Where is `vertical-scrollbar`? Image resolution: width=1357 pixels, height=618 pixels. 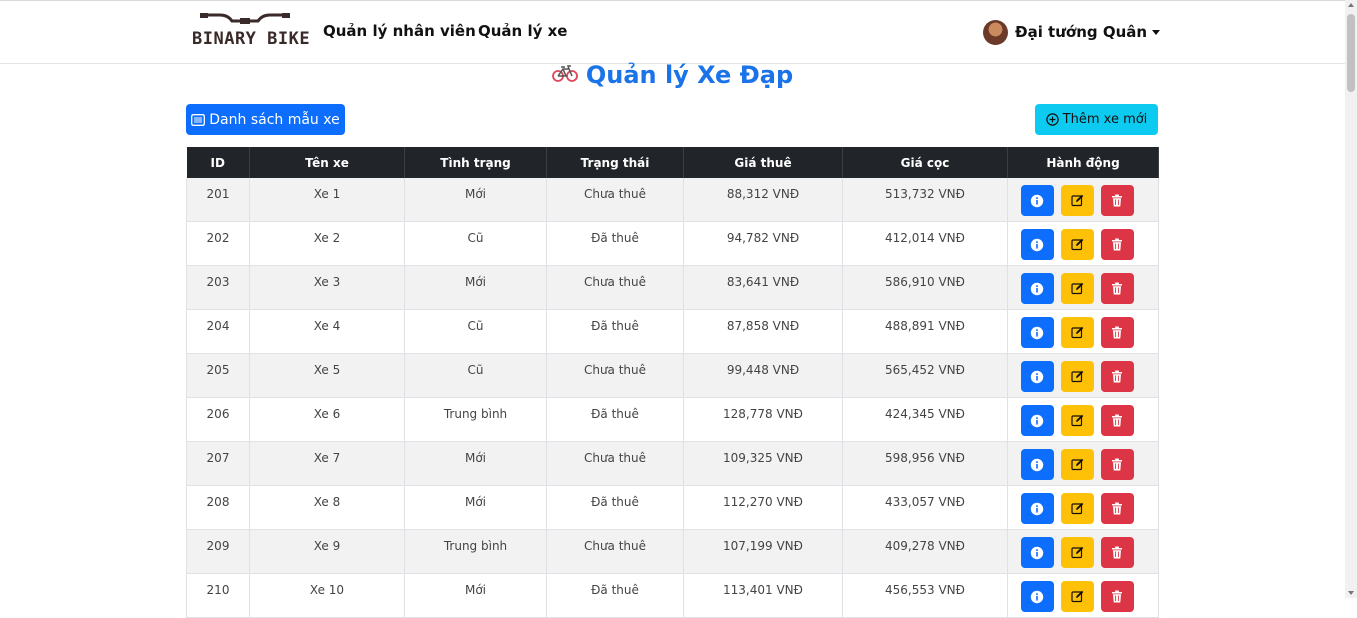 vertical-scrollbar is located at coordinates (1351, 299).